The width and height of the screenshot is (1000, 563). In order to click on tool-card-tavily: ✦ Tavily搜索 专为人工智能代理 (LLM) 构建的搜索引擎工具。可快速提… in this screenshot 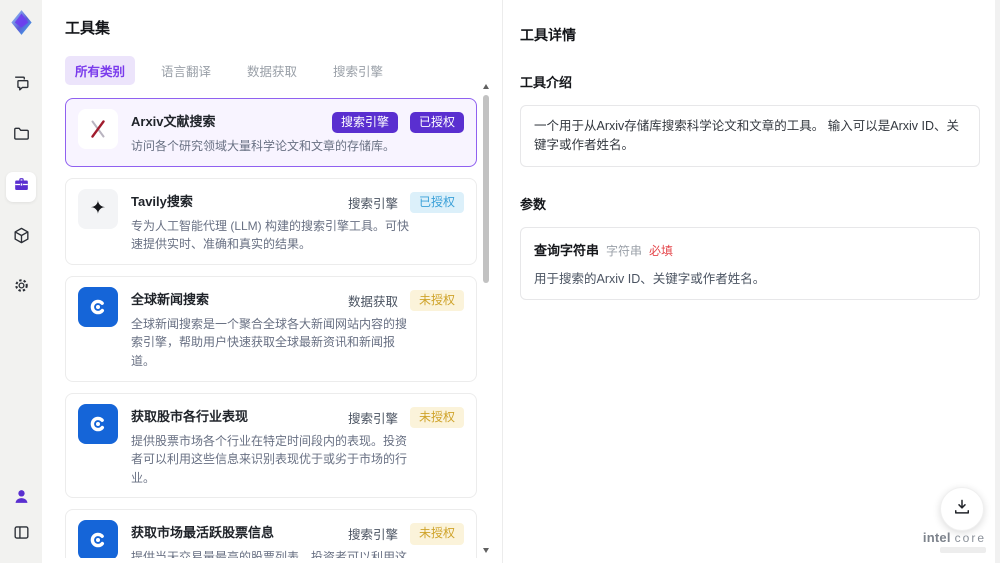, I will do `click(271, 221)`.